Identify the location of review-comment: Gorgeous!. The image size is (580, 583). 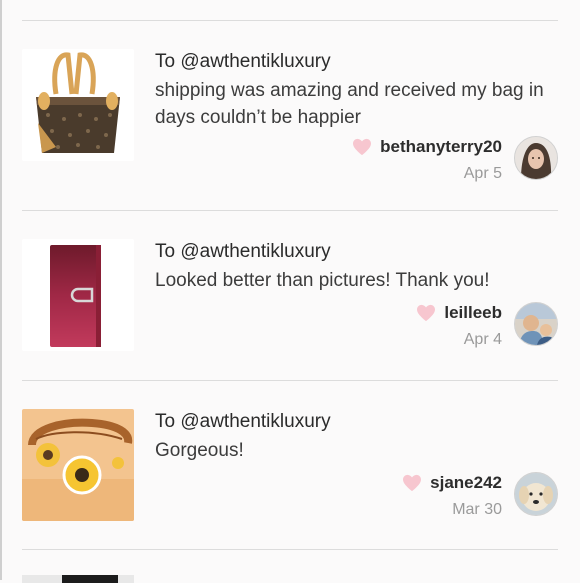
(199, 450).